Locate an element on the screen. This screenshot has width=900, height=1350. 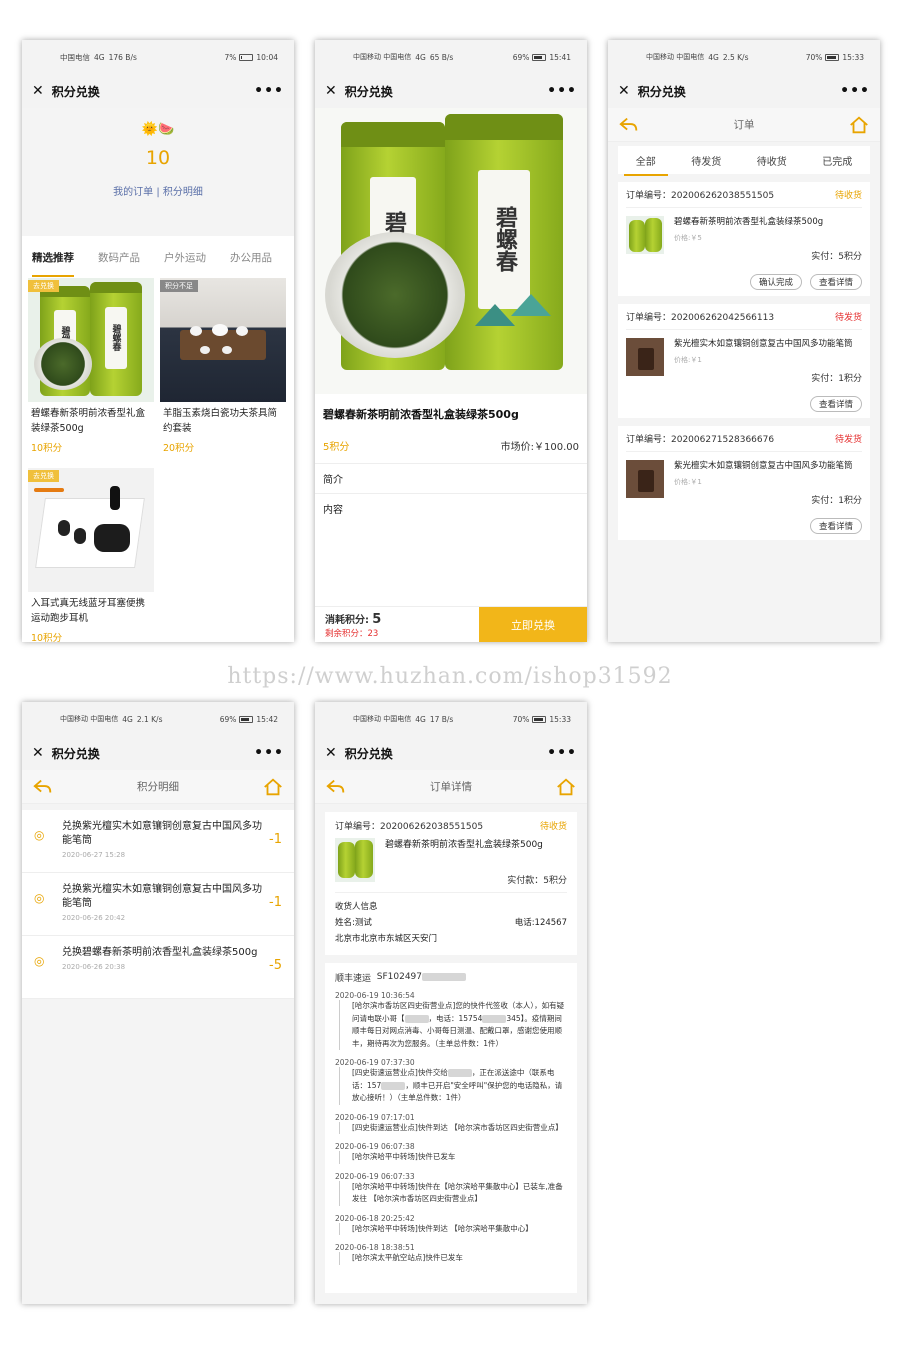
status-bar: 中国移动 中国电信 4G 65 B/s 69% 15:41 is located at coordinates (451, 57).